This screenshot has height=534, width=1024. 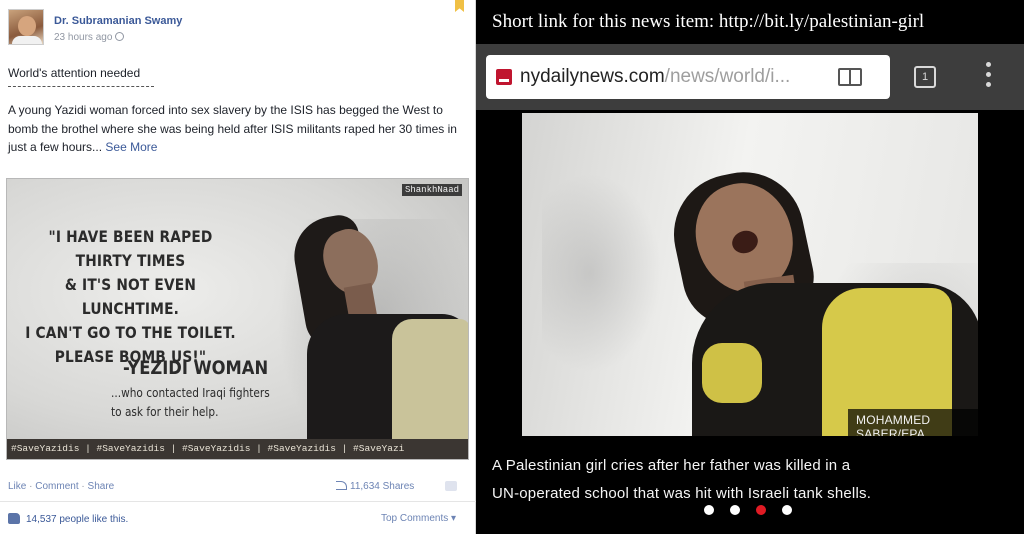 I want to click on top-comments-dropdown: Top Comments ▾, so click(x=418, y=518).